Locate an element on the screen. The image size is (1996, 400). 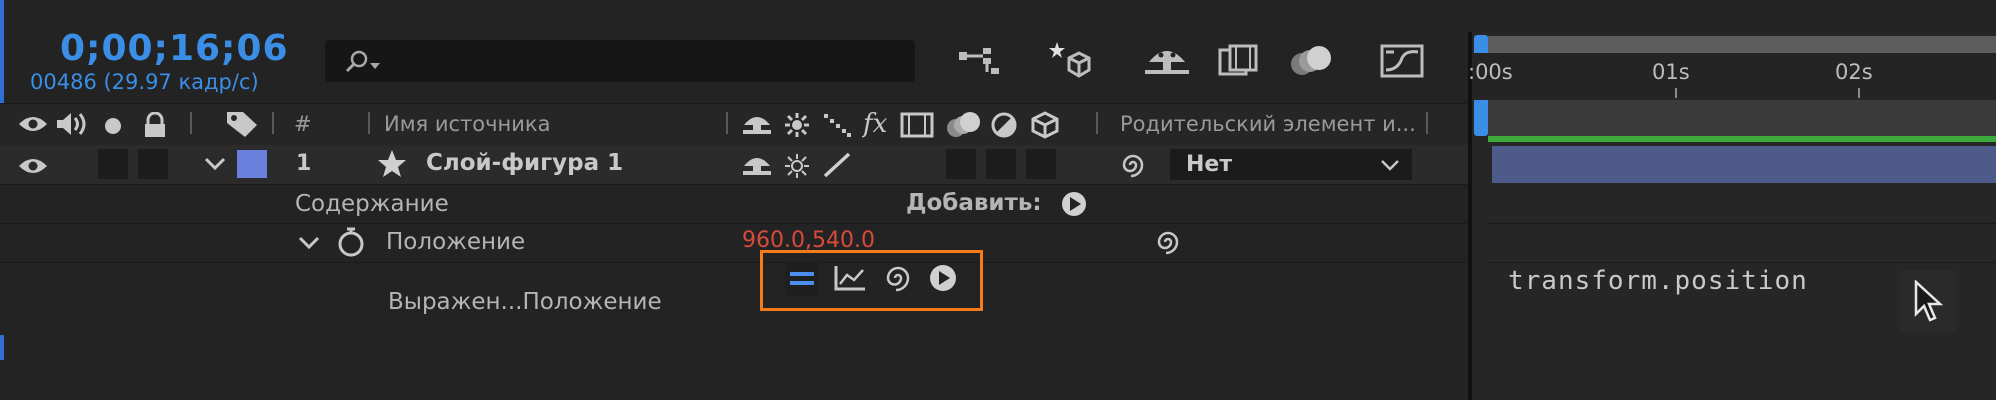
frame-blending-icon is located at coordinates (1240, 62).